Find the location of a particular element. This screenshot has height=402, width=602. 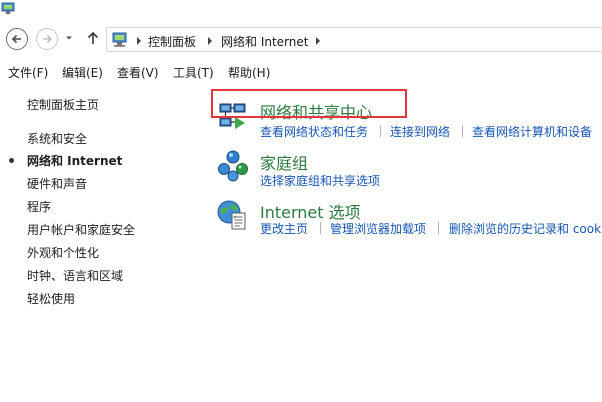

menu-view: 查看(V) is located at coordinates (138, 72).